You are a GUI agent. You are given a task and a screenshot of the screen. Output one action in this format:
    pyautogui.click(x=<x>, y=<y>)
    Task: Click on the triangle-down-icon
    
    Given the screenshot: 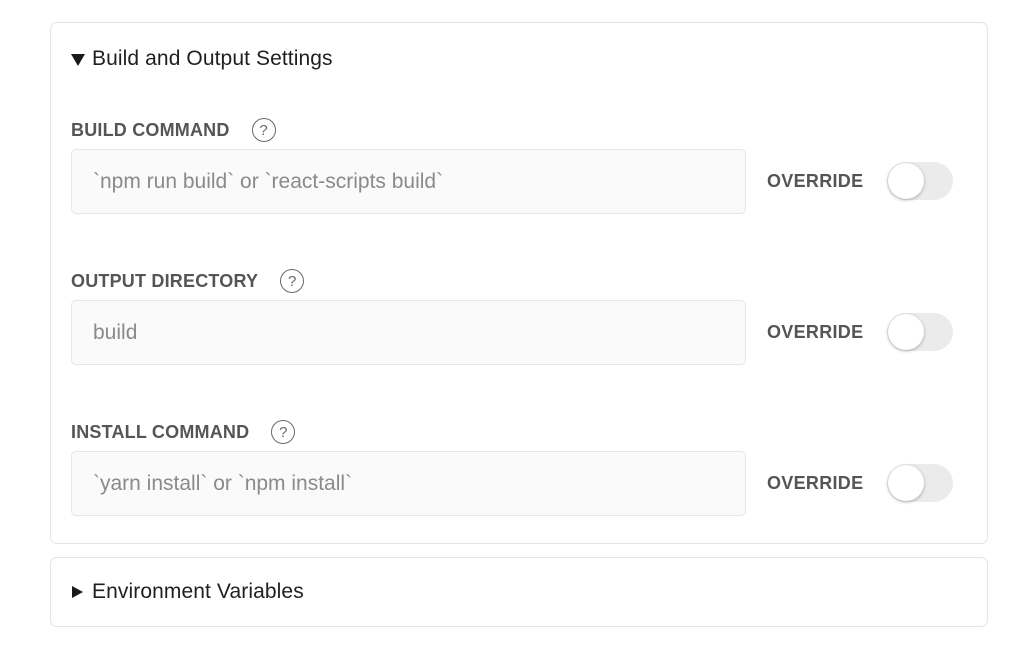 What is the action you would take?
    pyautogui.click(x=78, y=59)
    